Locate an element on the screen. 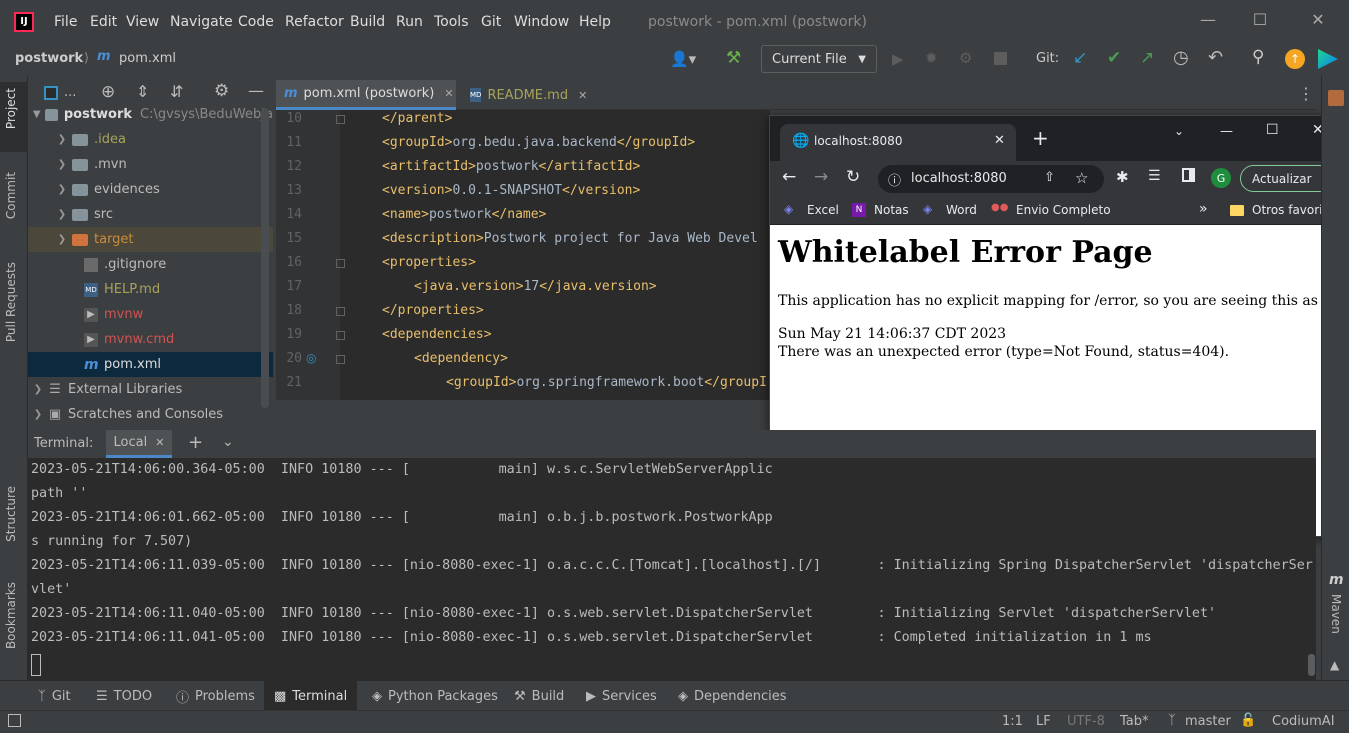 The height and width of the screenshot is (733, 1349). line-separator: LF is located at coordinates (1043, 721).